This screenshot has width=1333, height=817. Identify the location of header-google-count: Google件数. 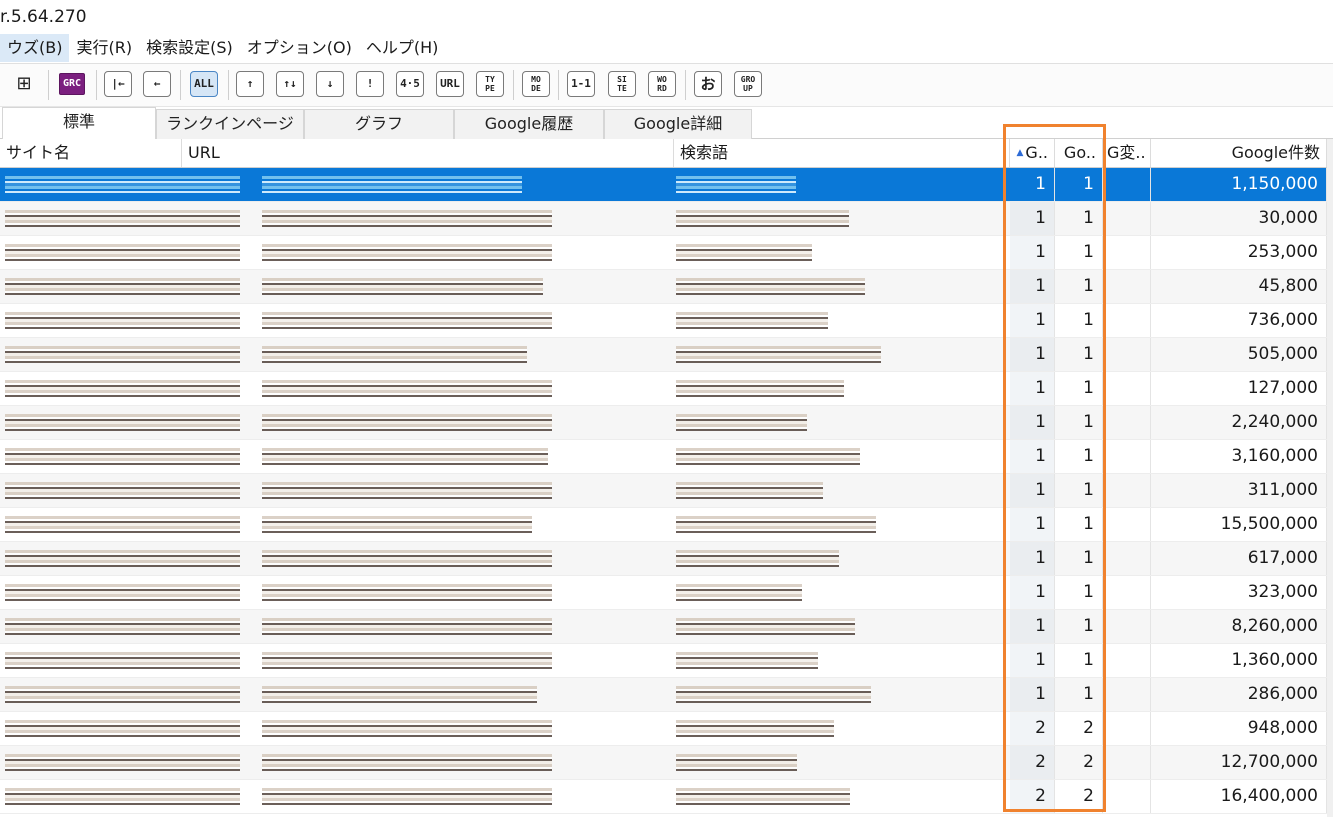
(1239, 153).